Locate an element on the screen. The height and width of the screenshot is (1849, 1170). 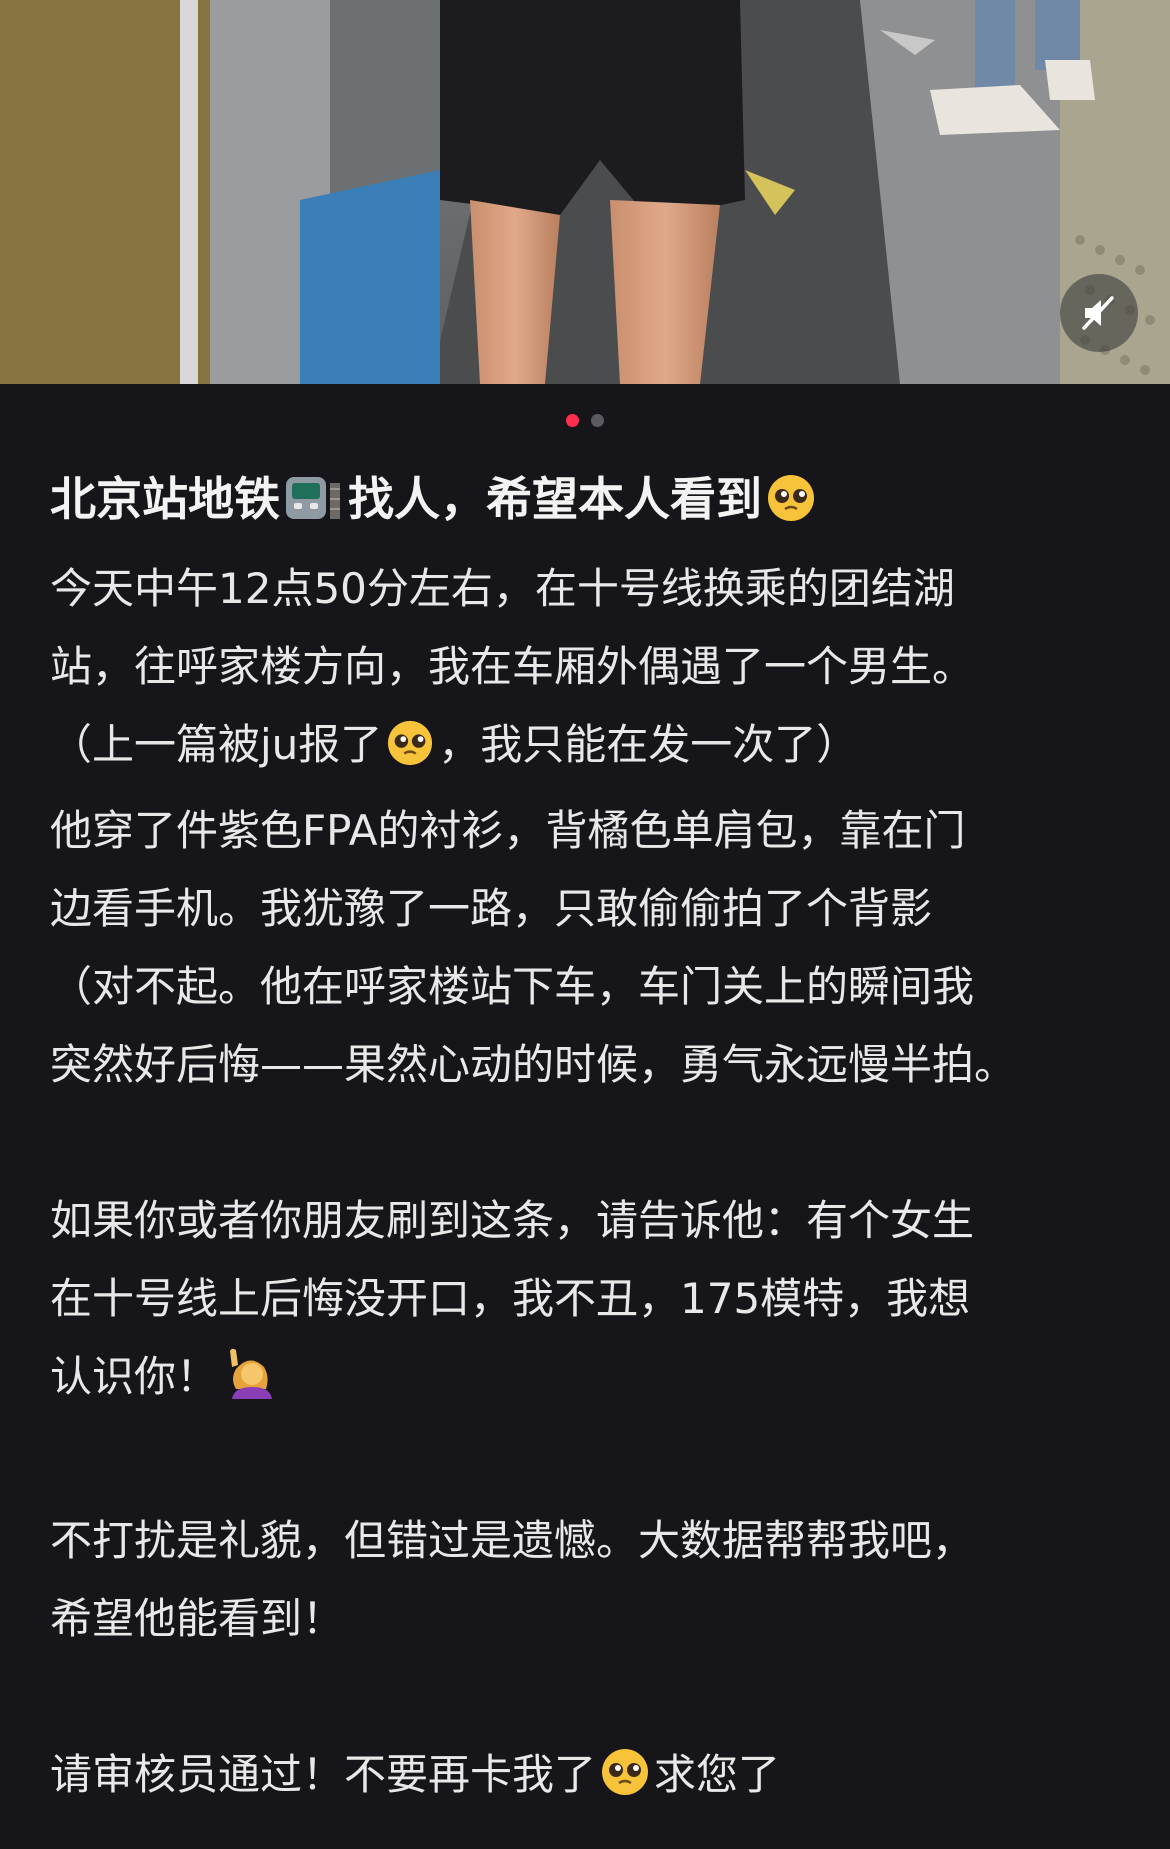
body-line: 请审核员通过！不要再卡我了 求您了 is located at coordinates (590, 1779).